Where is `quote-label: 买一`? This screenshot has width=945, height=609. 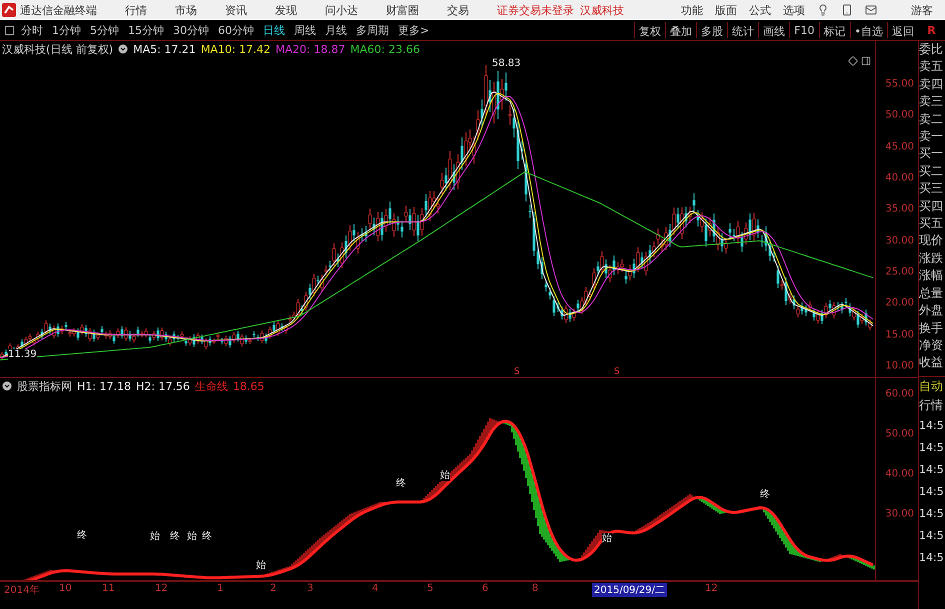 quote-label: 买一 is located at coordinates (931, 153).